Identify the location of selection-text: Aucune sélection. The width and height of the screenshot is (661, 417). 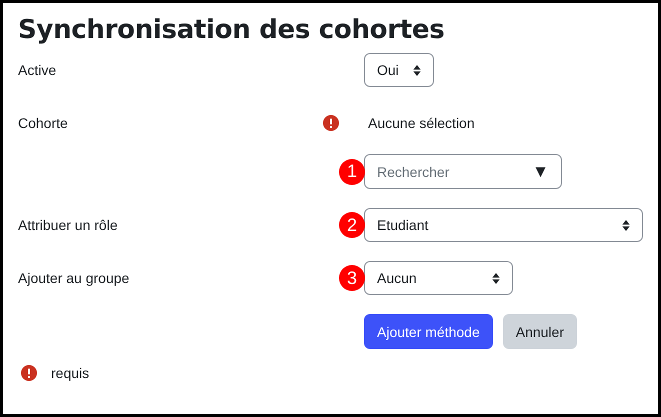
(421, 123).